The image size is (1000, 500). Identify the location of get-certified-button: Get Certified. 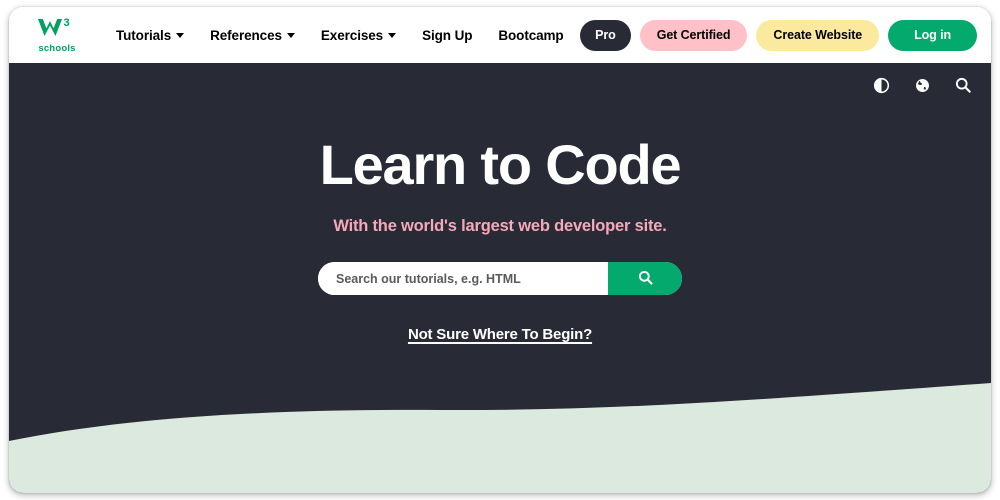
(693, 35).